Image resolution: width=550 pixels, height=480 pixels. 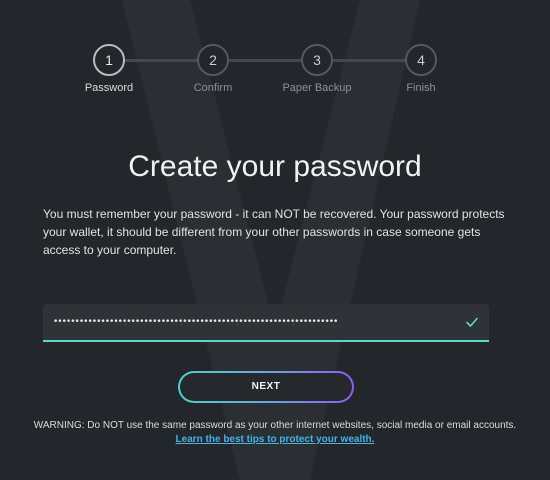 I want to click on step-finish: 4 Finish, so click(x=421, y=69).